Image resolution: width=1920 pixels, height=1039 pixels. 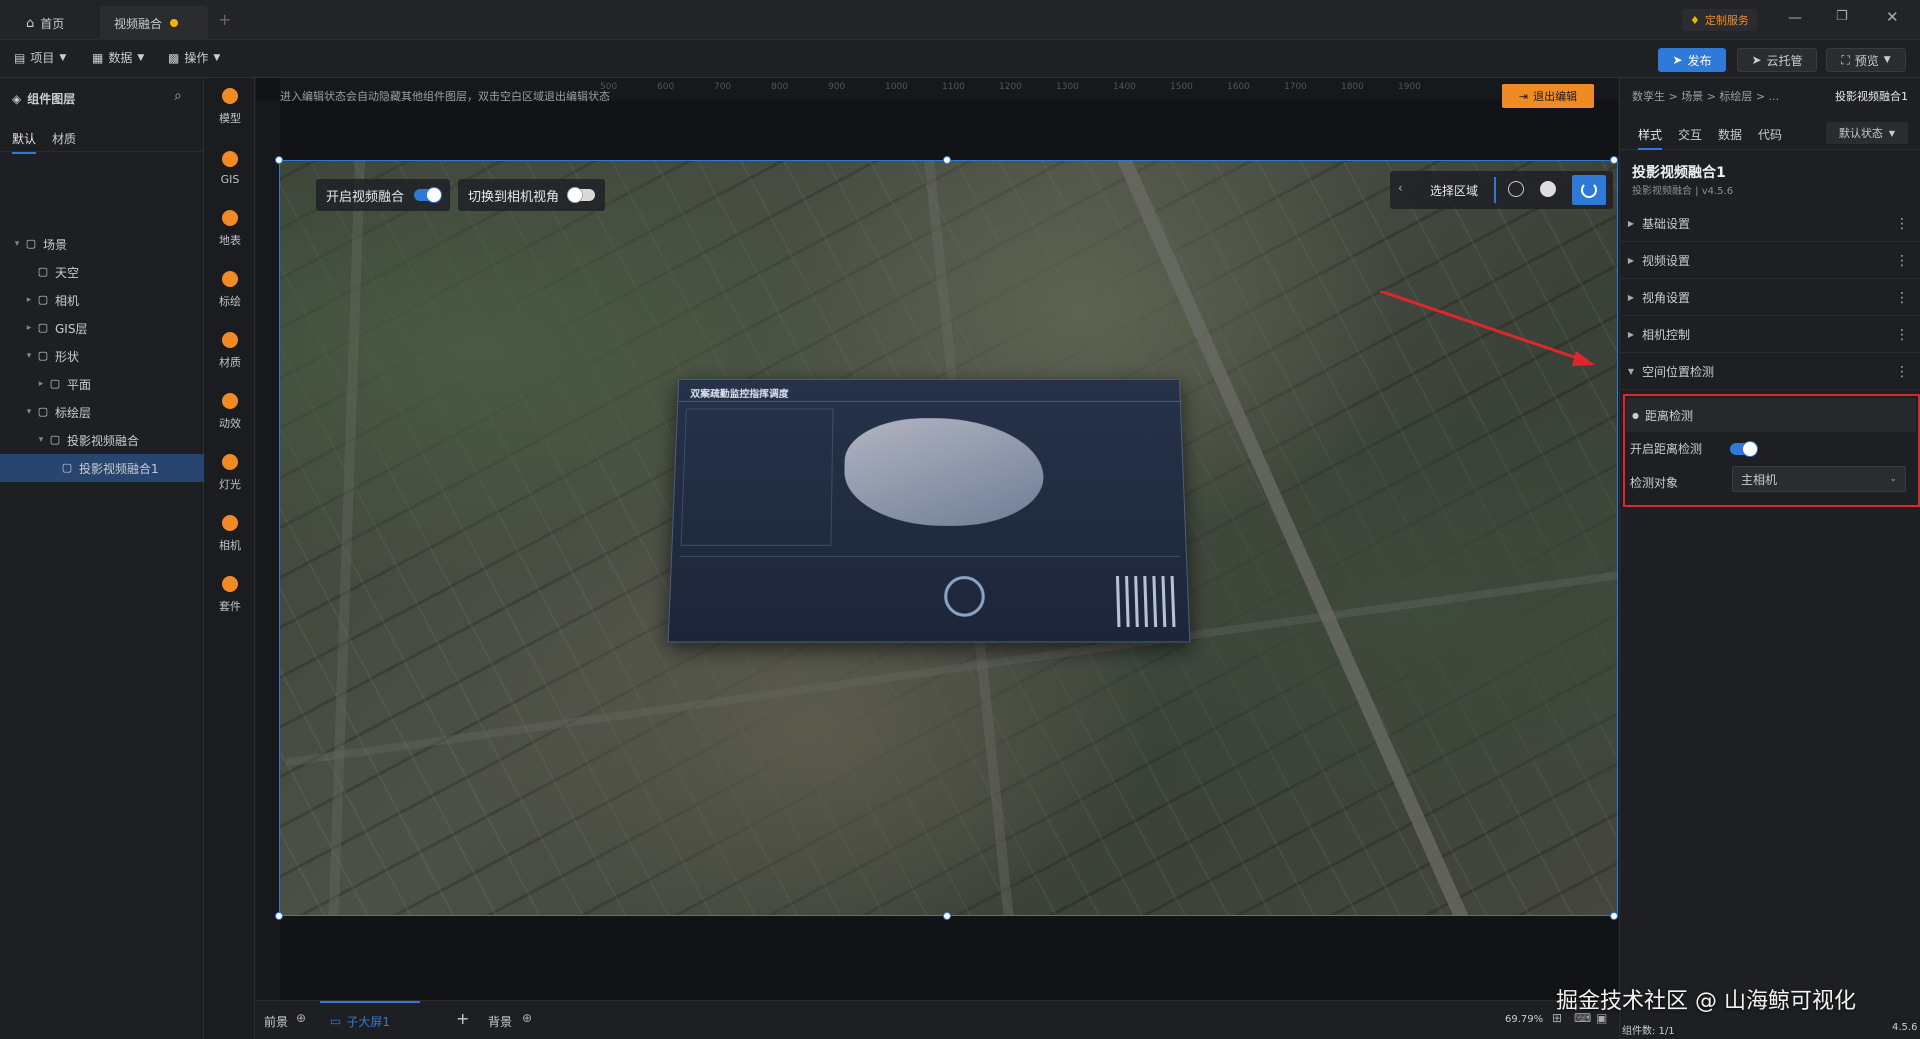 I want to click on tree-item-label: 投影视频融合, so click(x=103, y=440).